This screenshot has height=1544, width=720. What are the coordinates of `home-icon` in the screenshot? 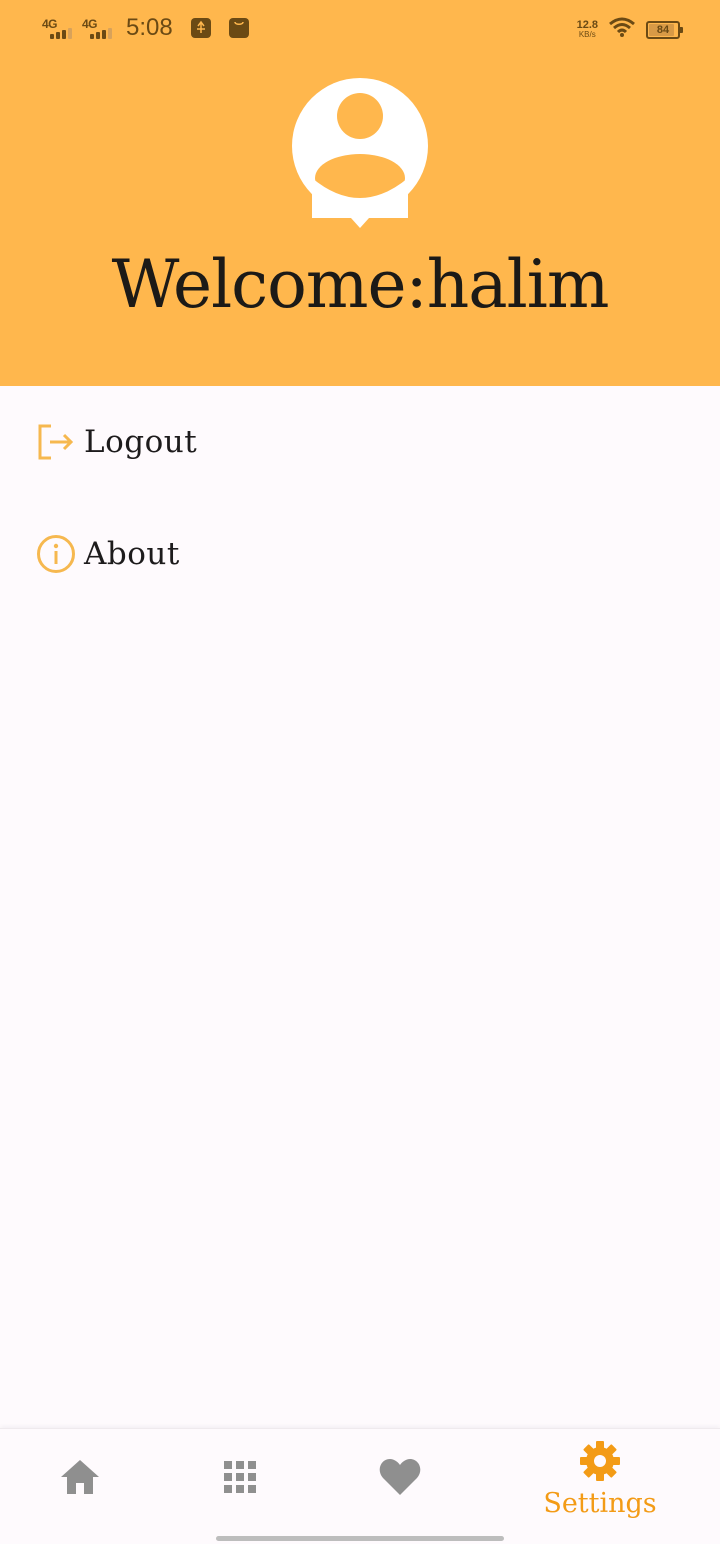 It's located at (80, 1479).